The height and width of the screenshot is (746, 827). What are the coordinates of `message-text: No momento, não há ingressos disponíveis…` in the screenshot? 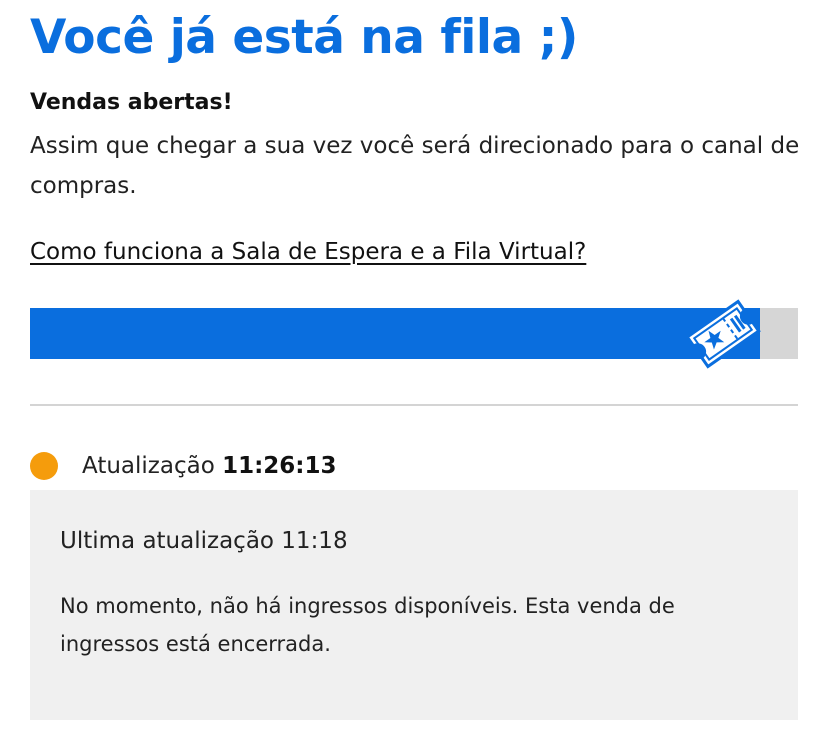 It's located at (367, 625).